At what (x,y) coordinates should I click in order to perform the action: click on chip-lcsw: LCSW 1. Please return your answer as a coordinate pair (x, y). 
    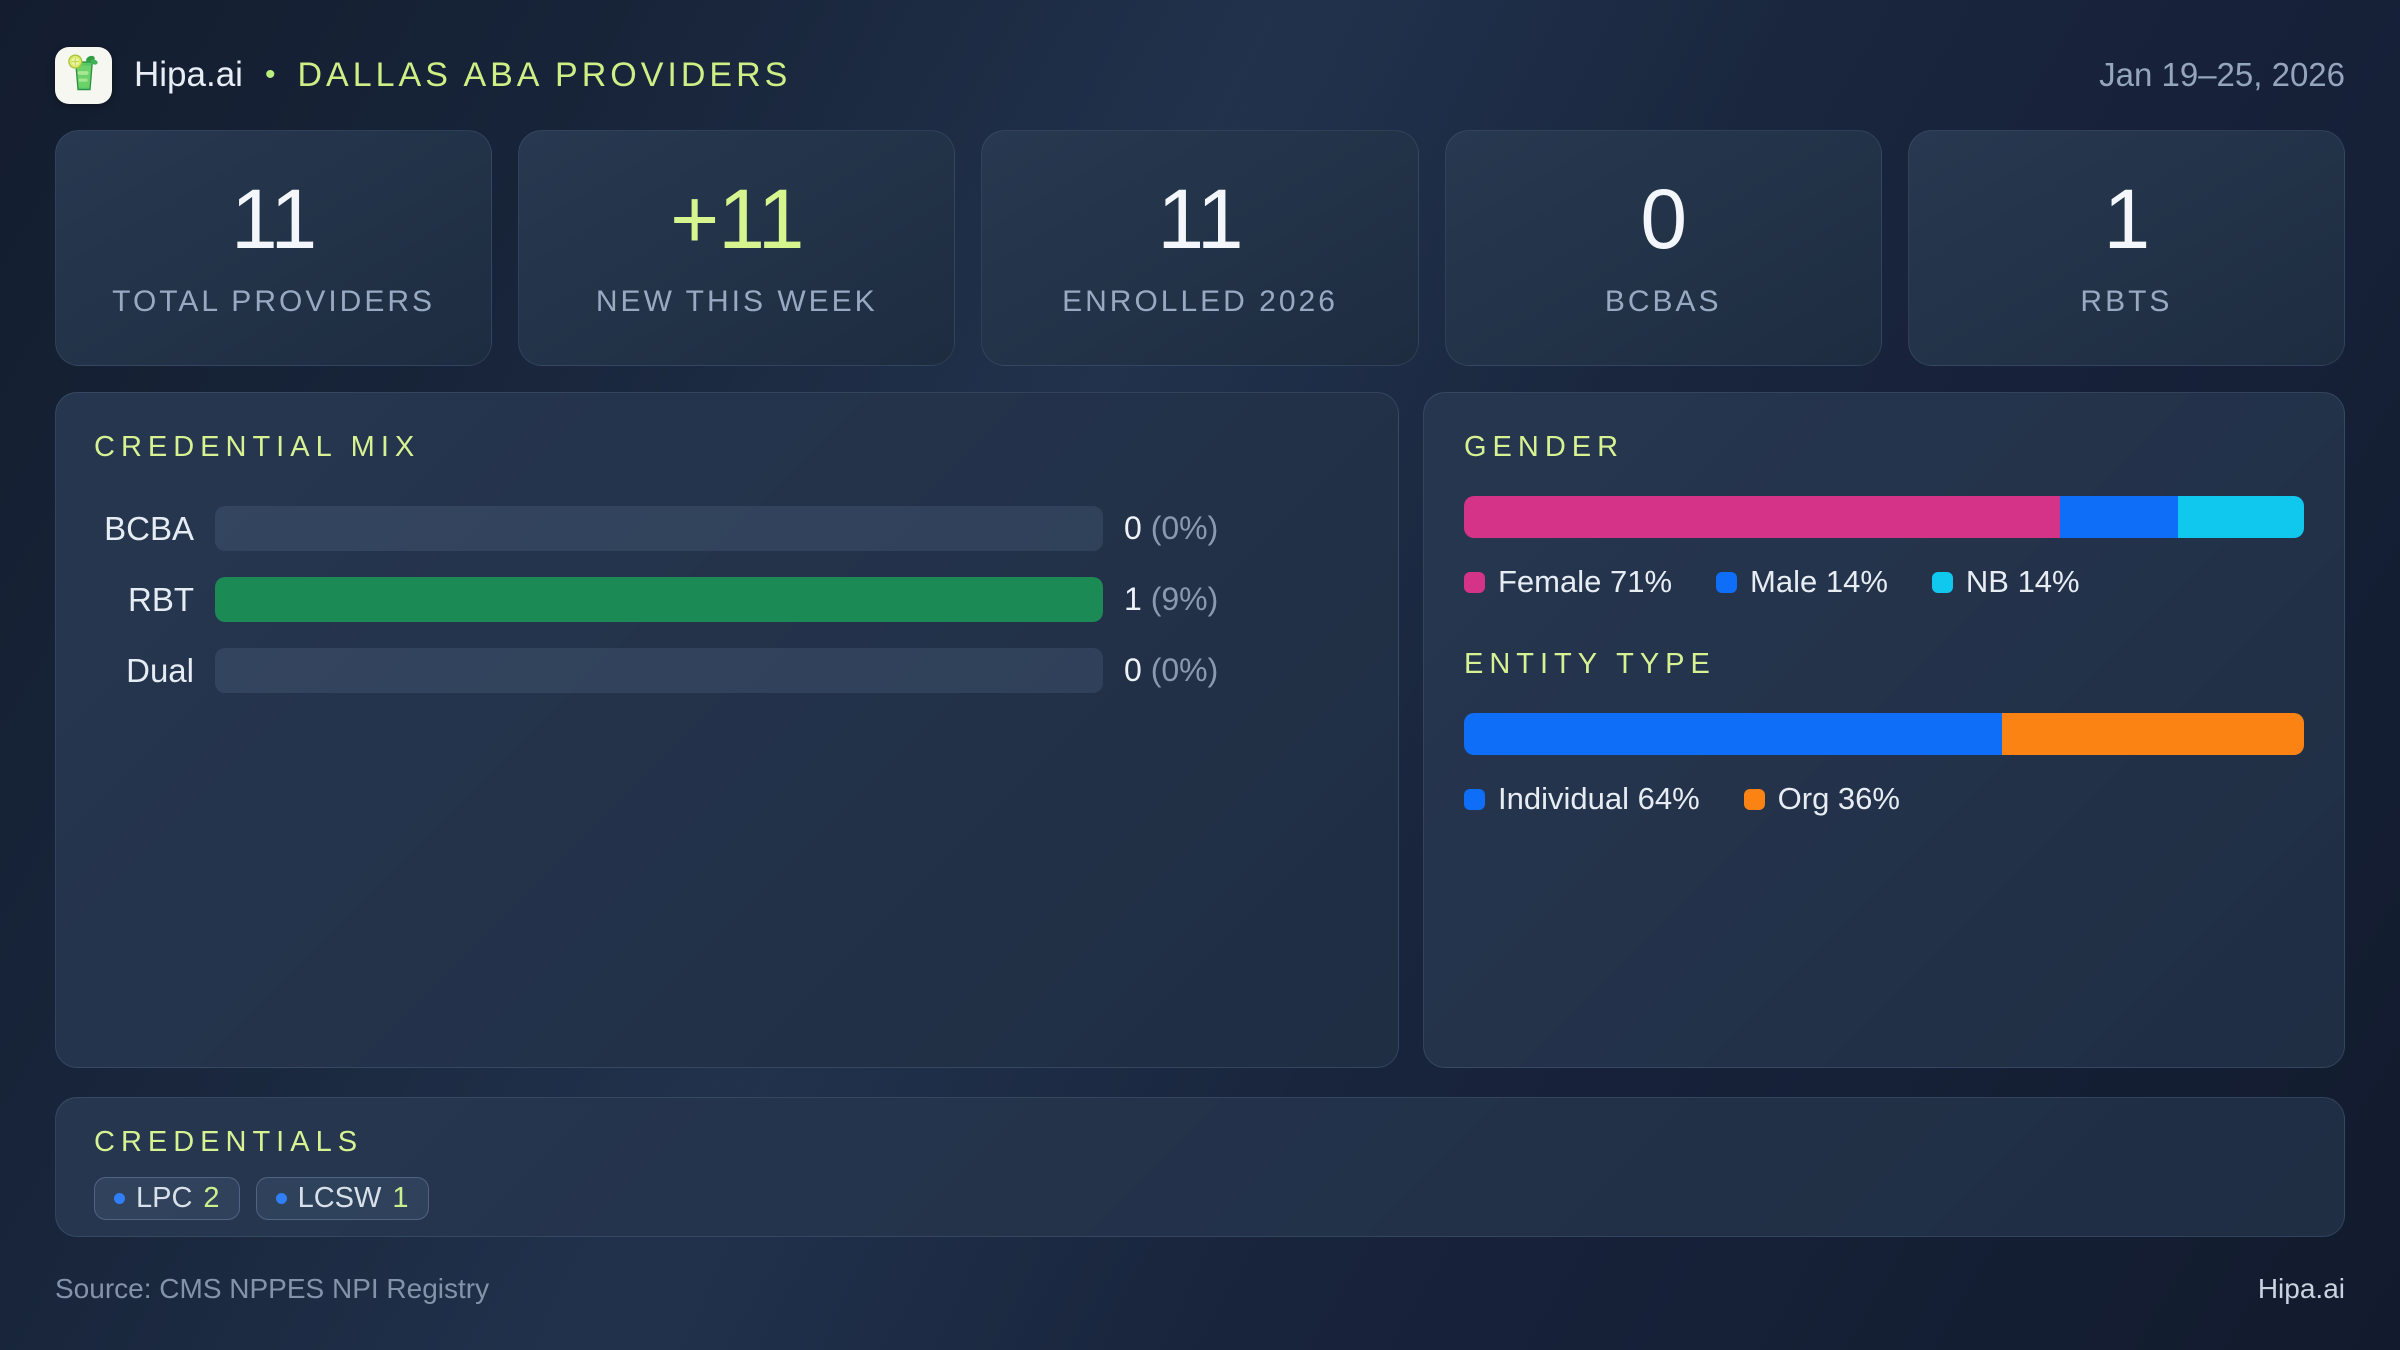
    Looking at the image, I should click on (342, 1198).